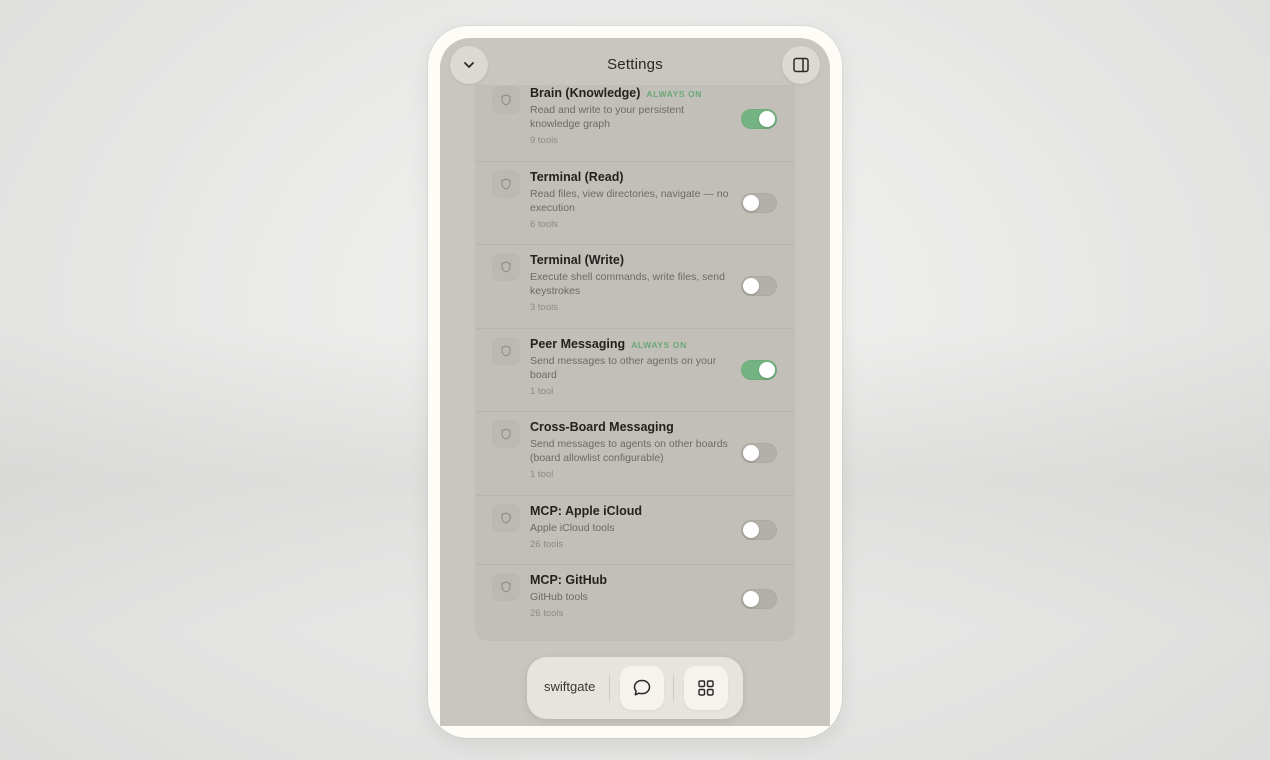  What do you see at coordinates (759, 453) in the screenshot?
I see `tool-toggle-cross-board-messaging` at bounding box center [759, 453].